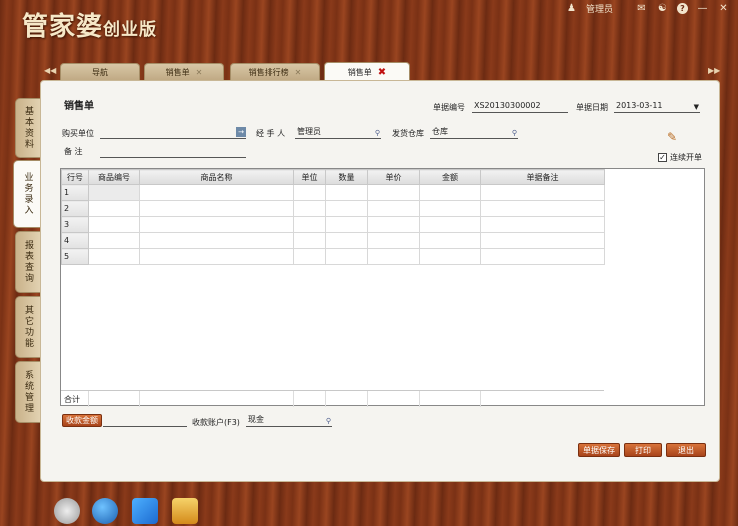 The height and width of the screenshot is (526, 738). I want to click on sidebar-item-label: 其它功能, so click(28, 327).